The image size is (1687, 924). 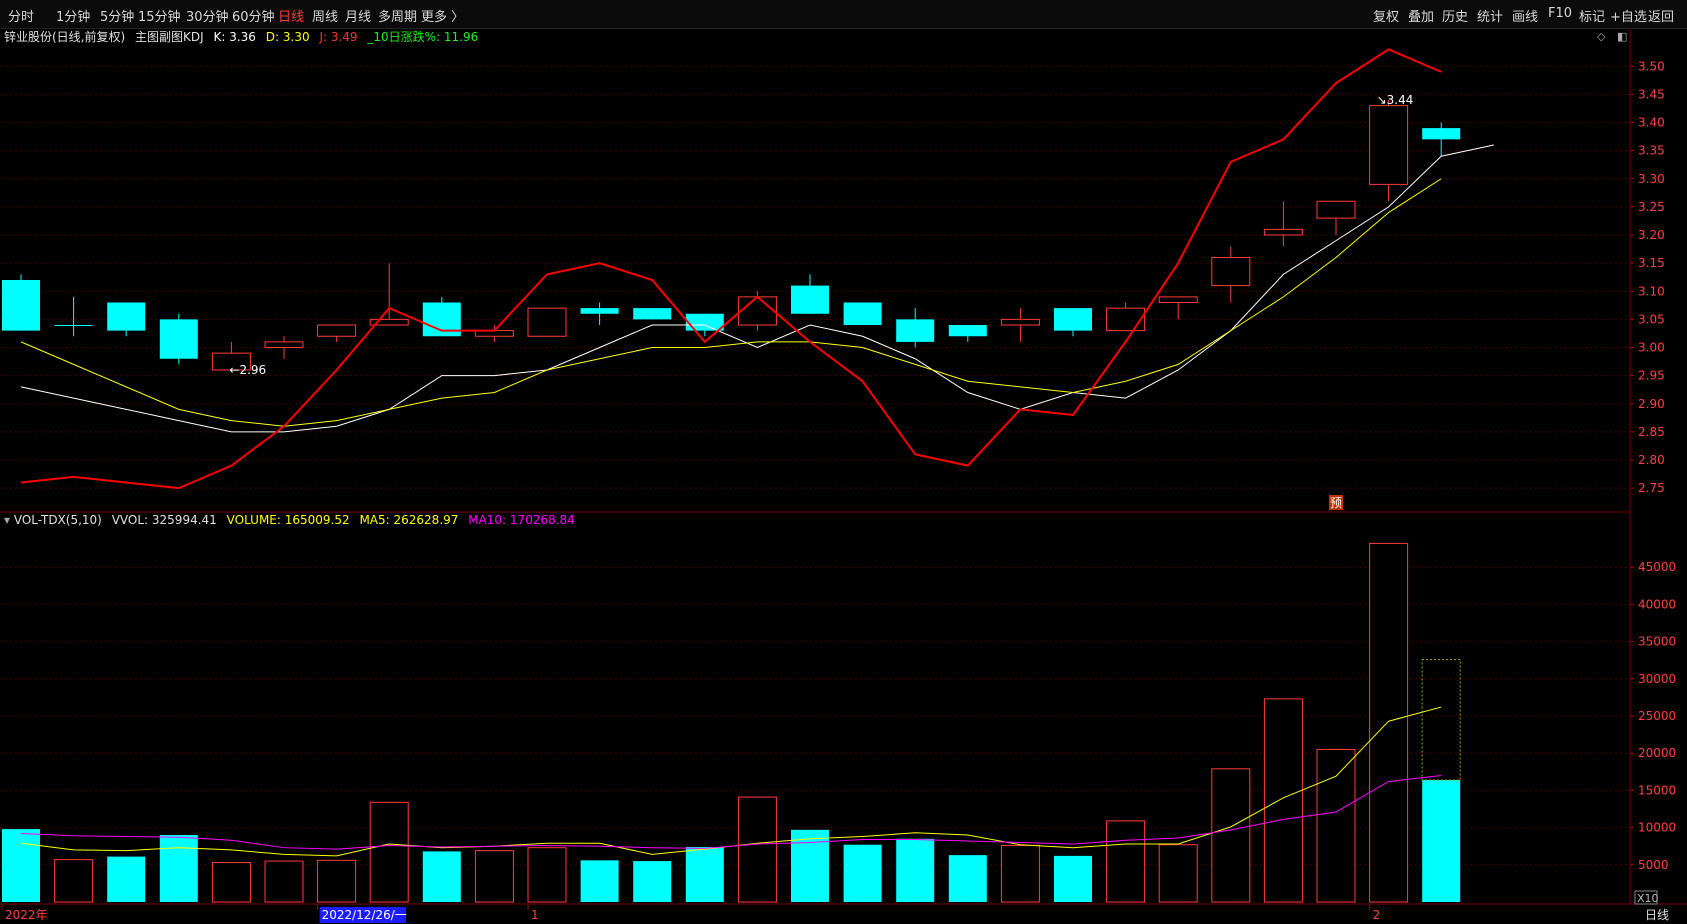 What do you see at coordinates (1648, 898) in the screenshot?
I see `scale-badge: X10` at bounding box center [1648, 898].